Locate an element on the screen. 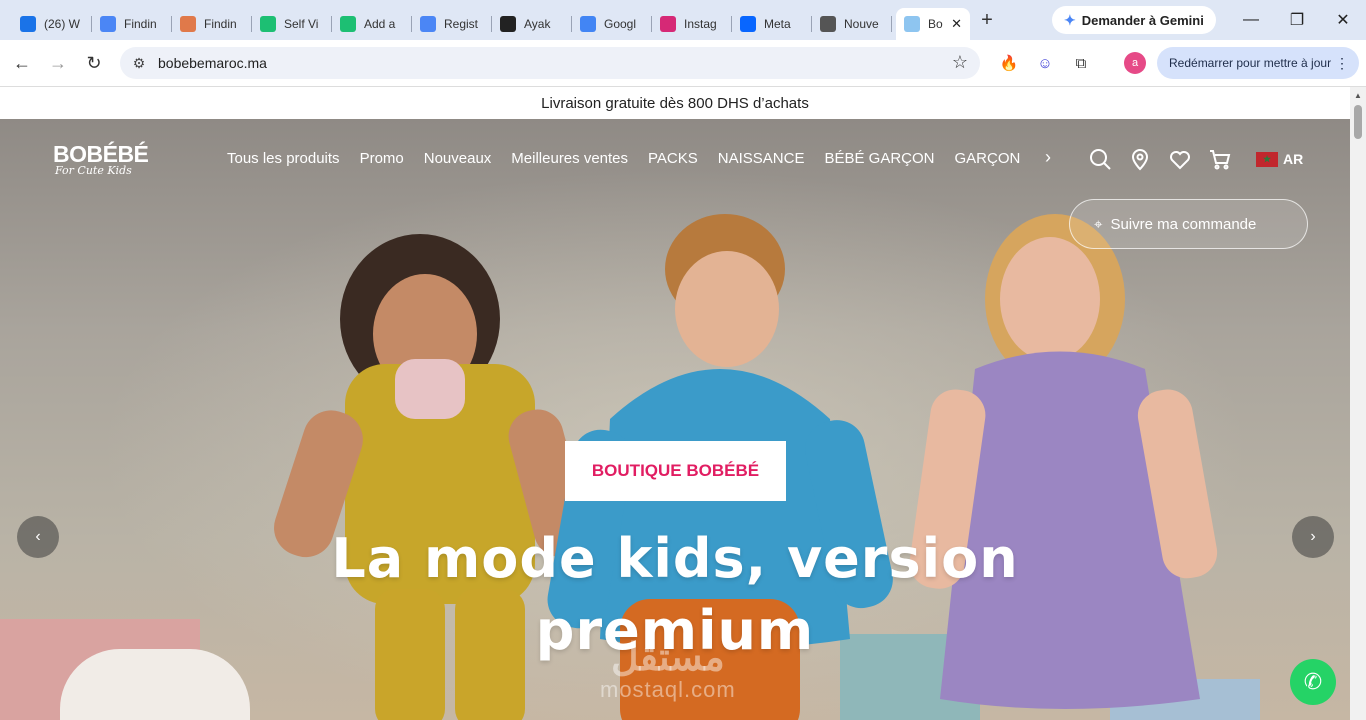 The height and width of the screenshot is (720, 1366). tab-10: Nouve is located at coordinates (852, 24).